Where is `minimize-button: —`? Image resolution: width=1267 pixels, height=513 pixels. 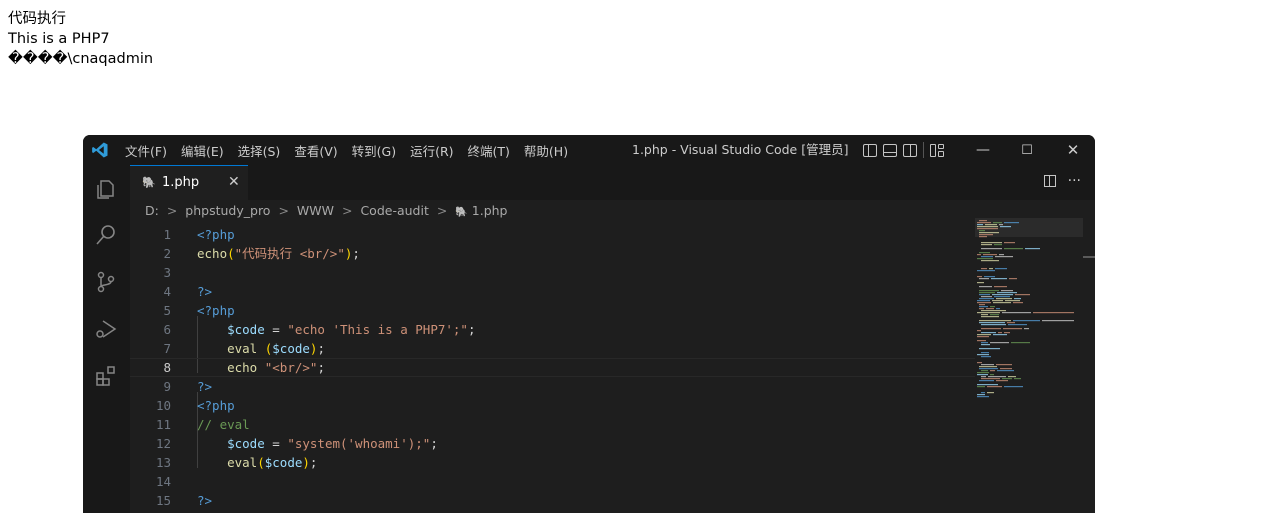
minimize-button: — is located at coordinates (983, 150).